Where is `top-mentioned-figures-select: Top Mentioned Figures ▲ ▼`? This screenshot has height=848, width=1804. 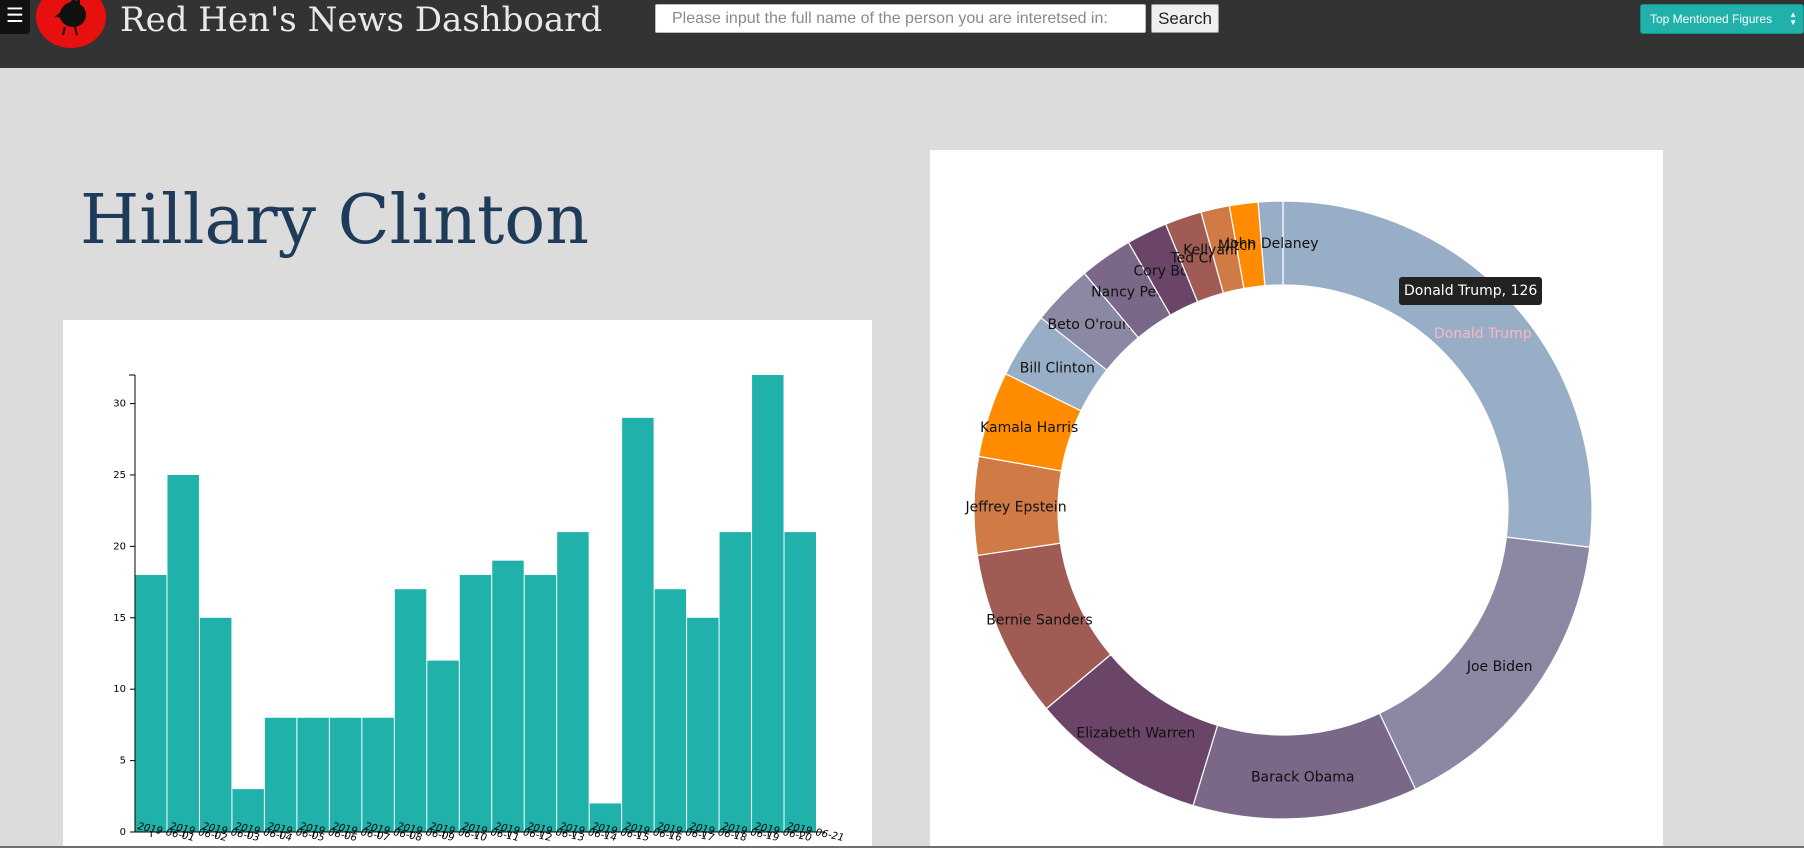 top-mentioned-figures-select: Top Mentioned Figures ▲ ▼ is located at coordinates (1722, 19).